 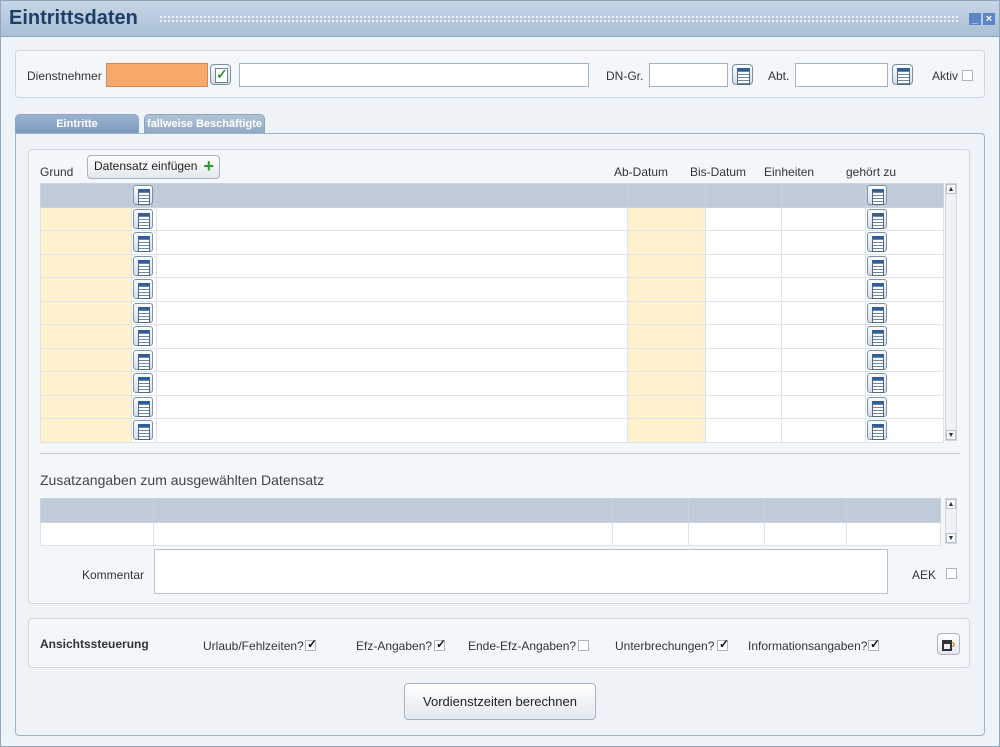 I want to click on dngr-lookup-icon, so click(x=742, y=74).